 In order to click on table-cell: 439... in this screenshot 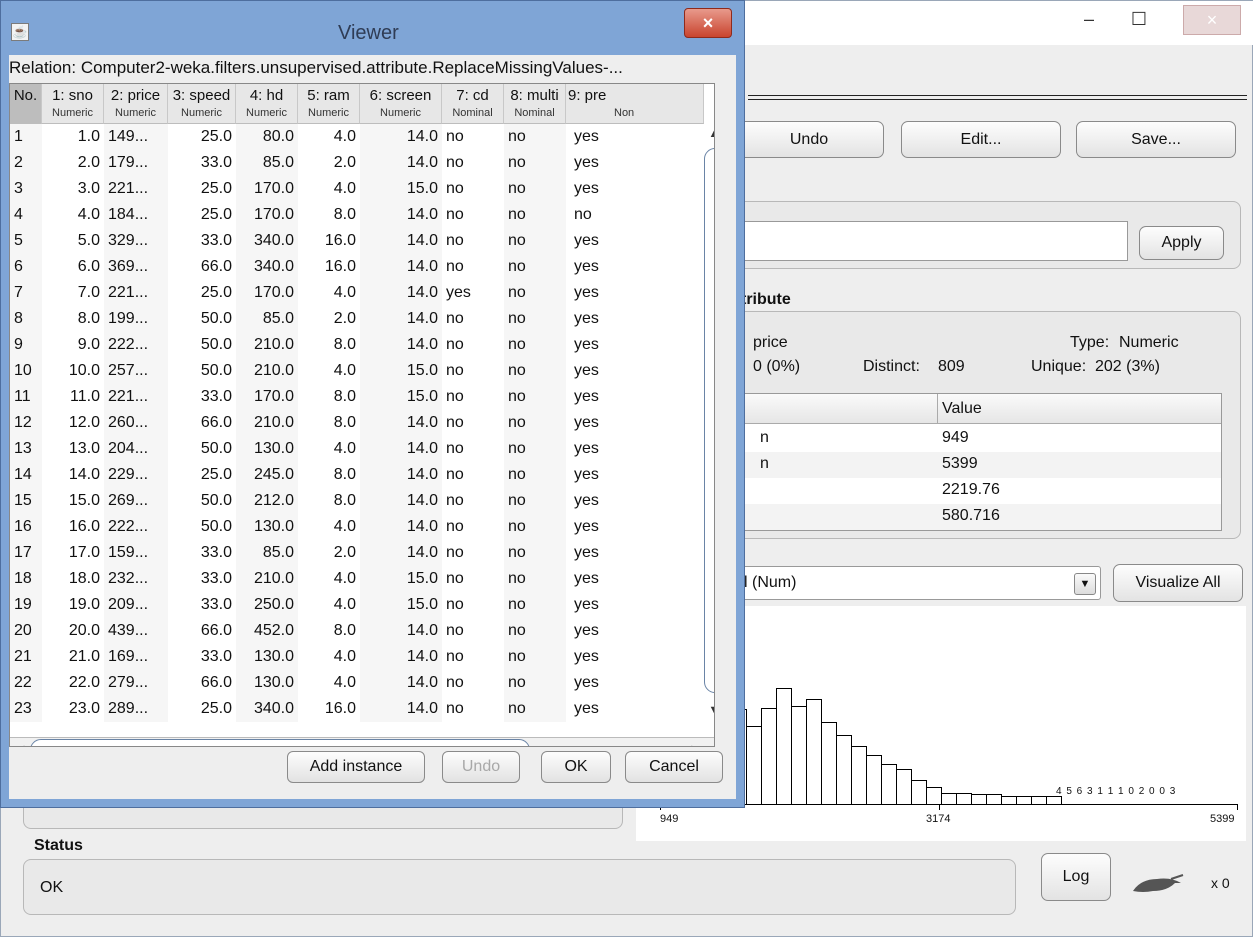, I will do `click(136, 631)`.